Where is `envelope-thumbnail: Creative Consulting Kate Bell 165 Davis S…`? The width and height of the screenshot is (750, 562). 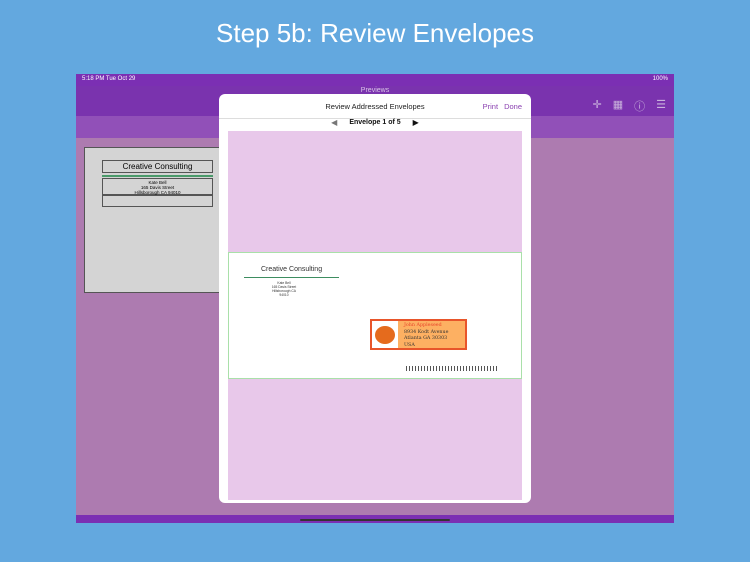
envelope-thumbnail: Creative Consulting Kate Bell 165 Davis S… is located at coordinates (154, 220).